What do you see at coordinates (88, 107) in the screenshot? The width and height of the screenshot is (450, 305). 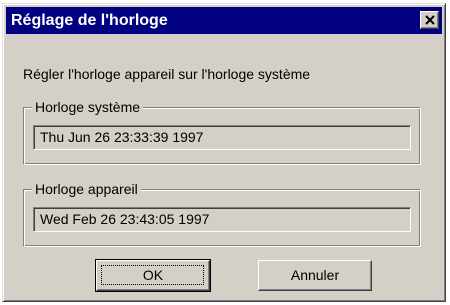 I see `system-clock-label: Horloge système` at bounding box center [88, 107].